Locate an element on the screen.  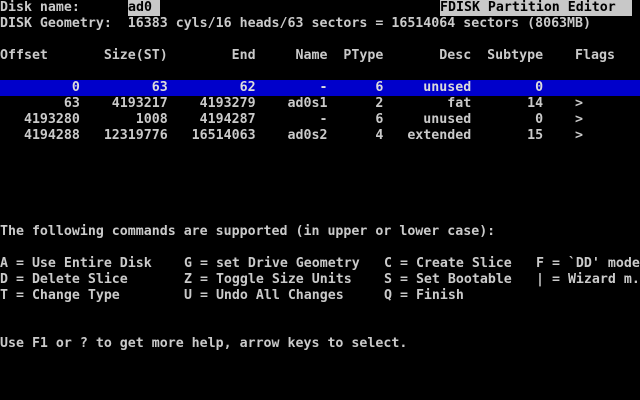
disk-name-value: ad0 is located at coordinates (144, 8).